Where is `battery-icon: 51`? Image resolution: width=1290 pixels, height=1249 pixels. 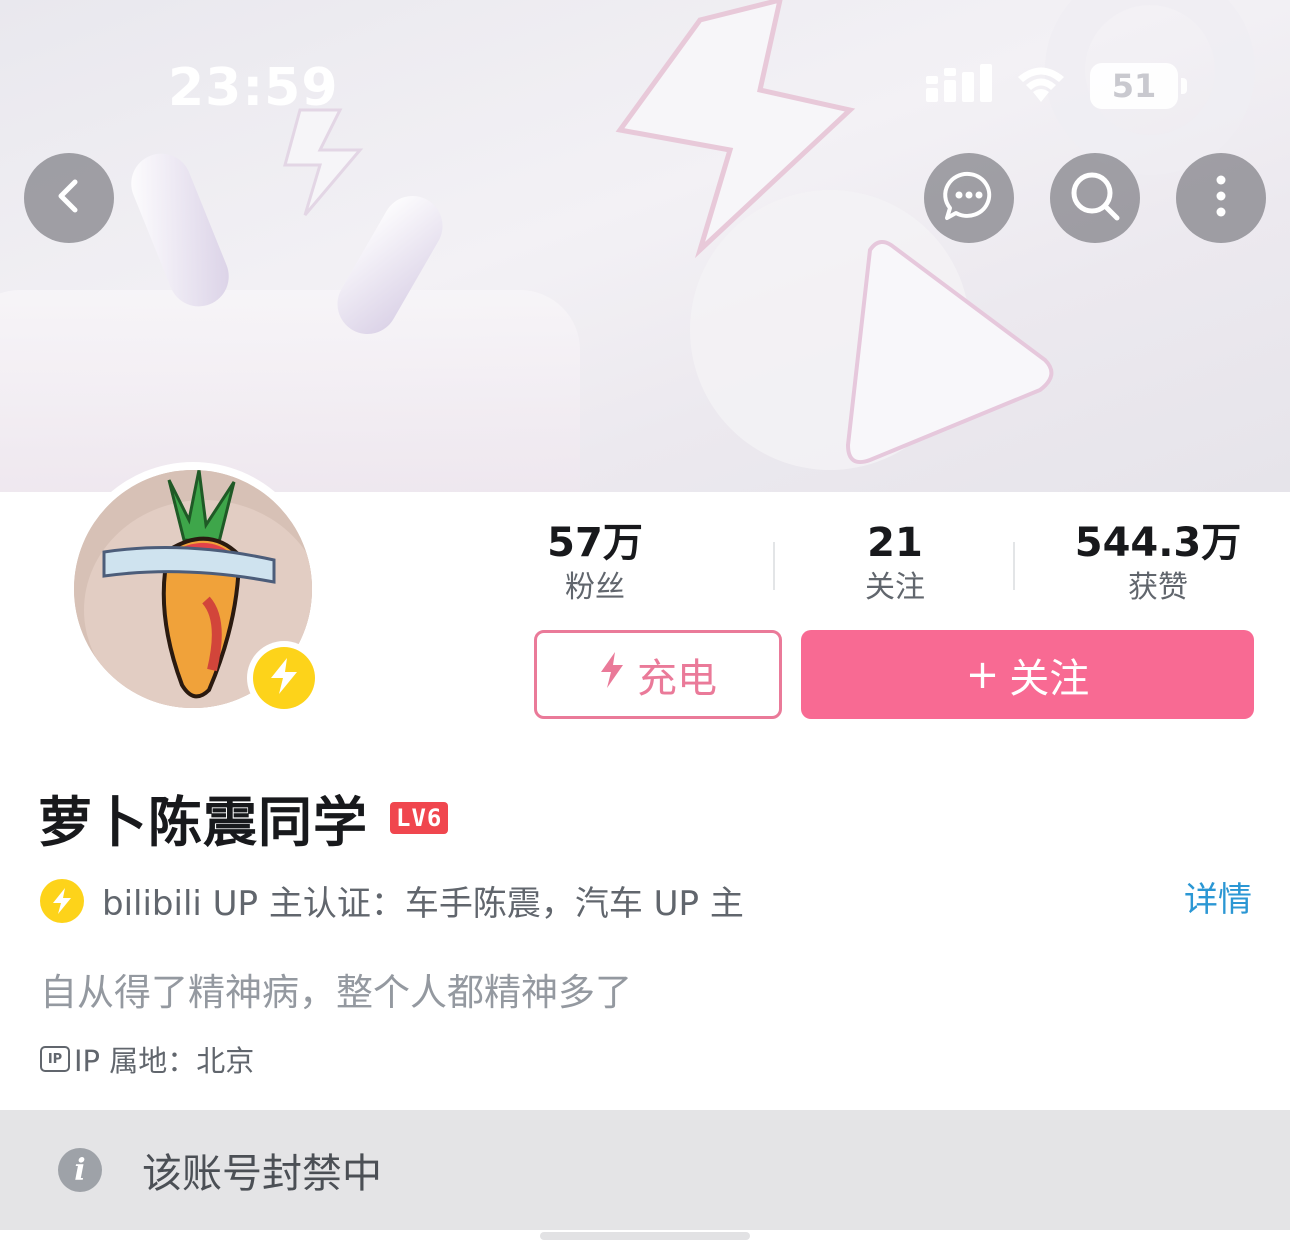
battery-icon: 51 is located at coordinates (1138, 86).